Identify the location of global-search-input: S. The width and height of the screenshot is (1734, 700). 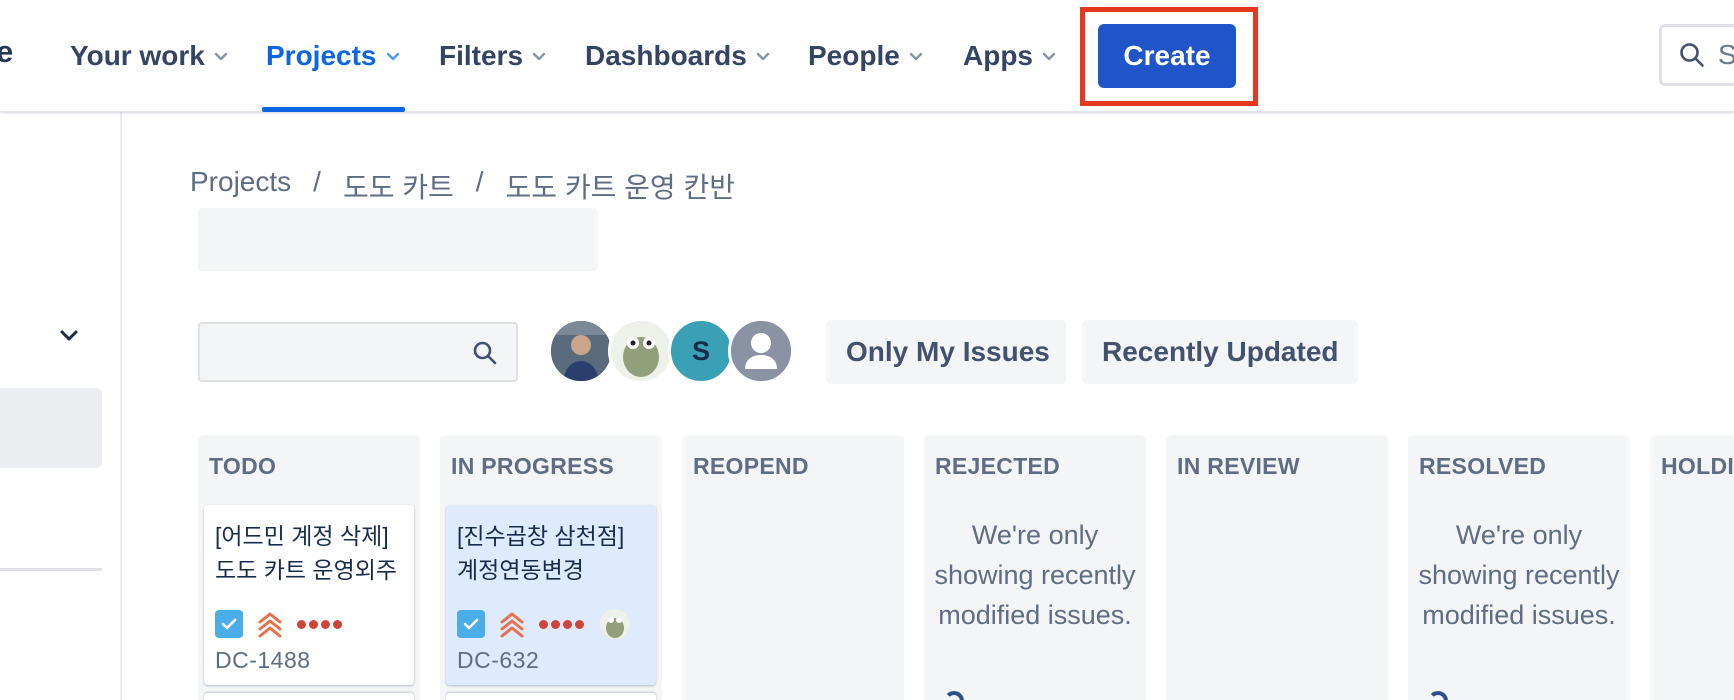
(1696, 55).